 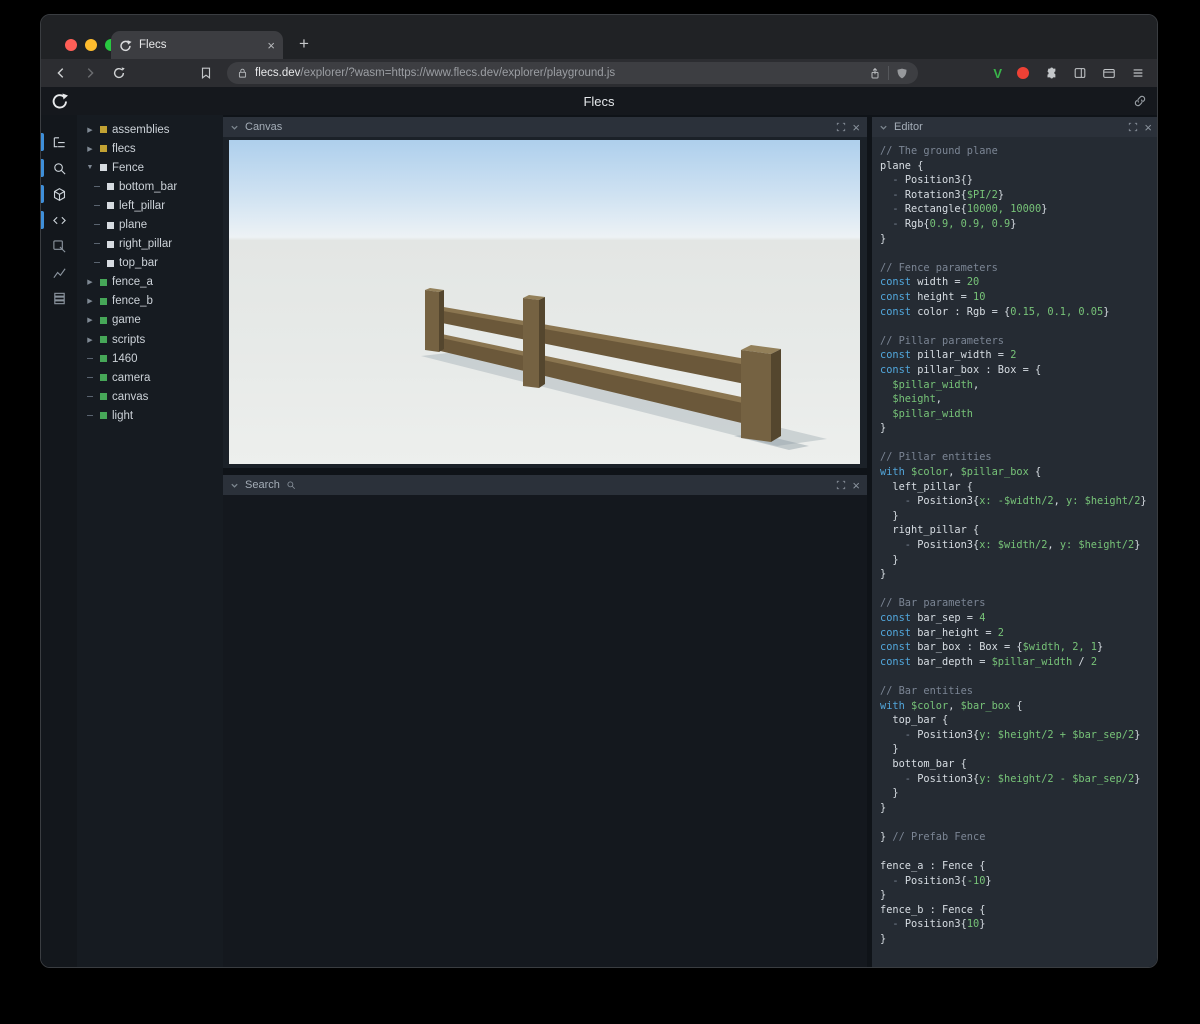 I want to click on search-icon-button, so click(x=59, y=168).